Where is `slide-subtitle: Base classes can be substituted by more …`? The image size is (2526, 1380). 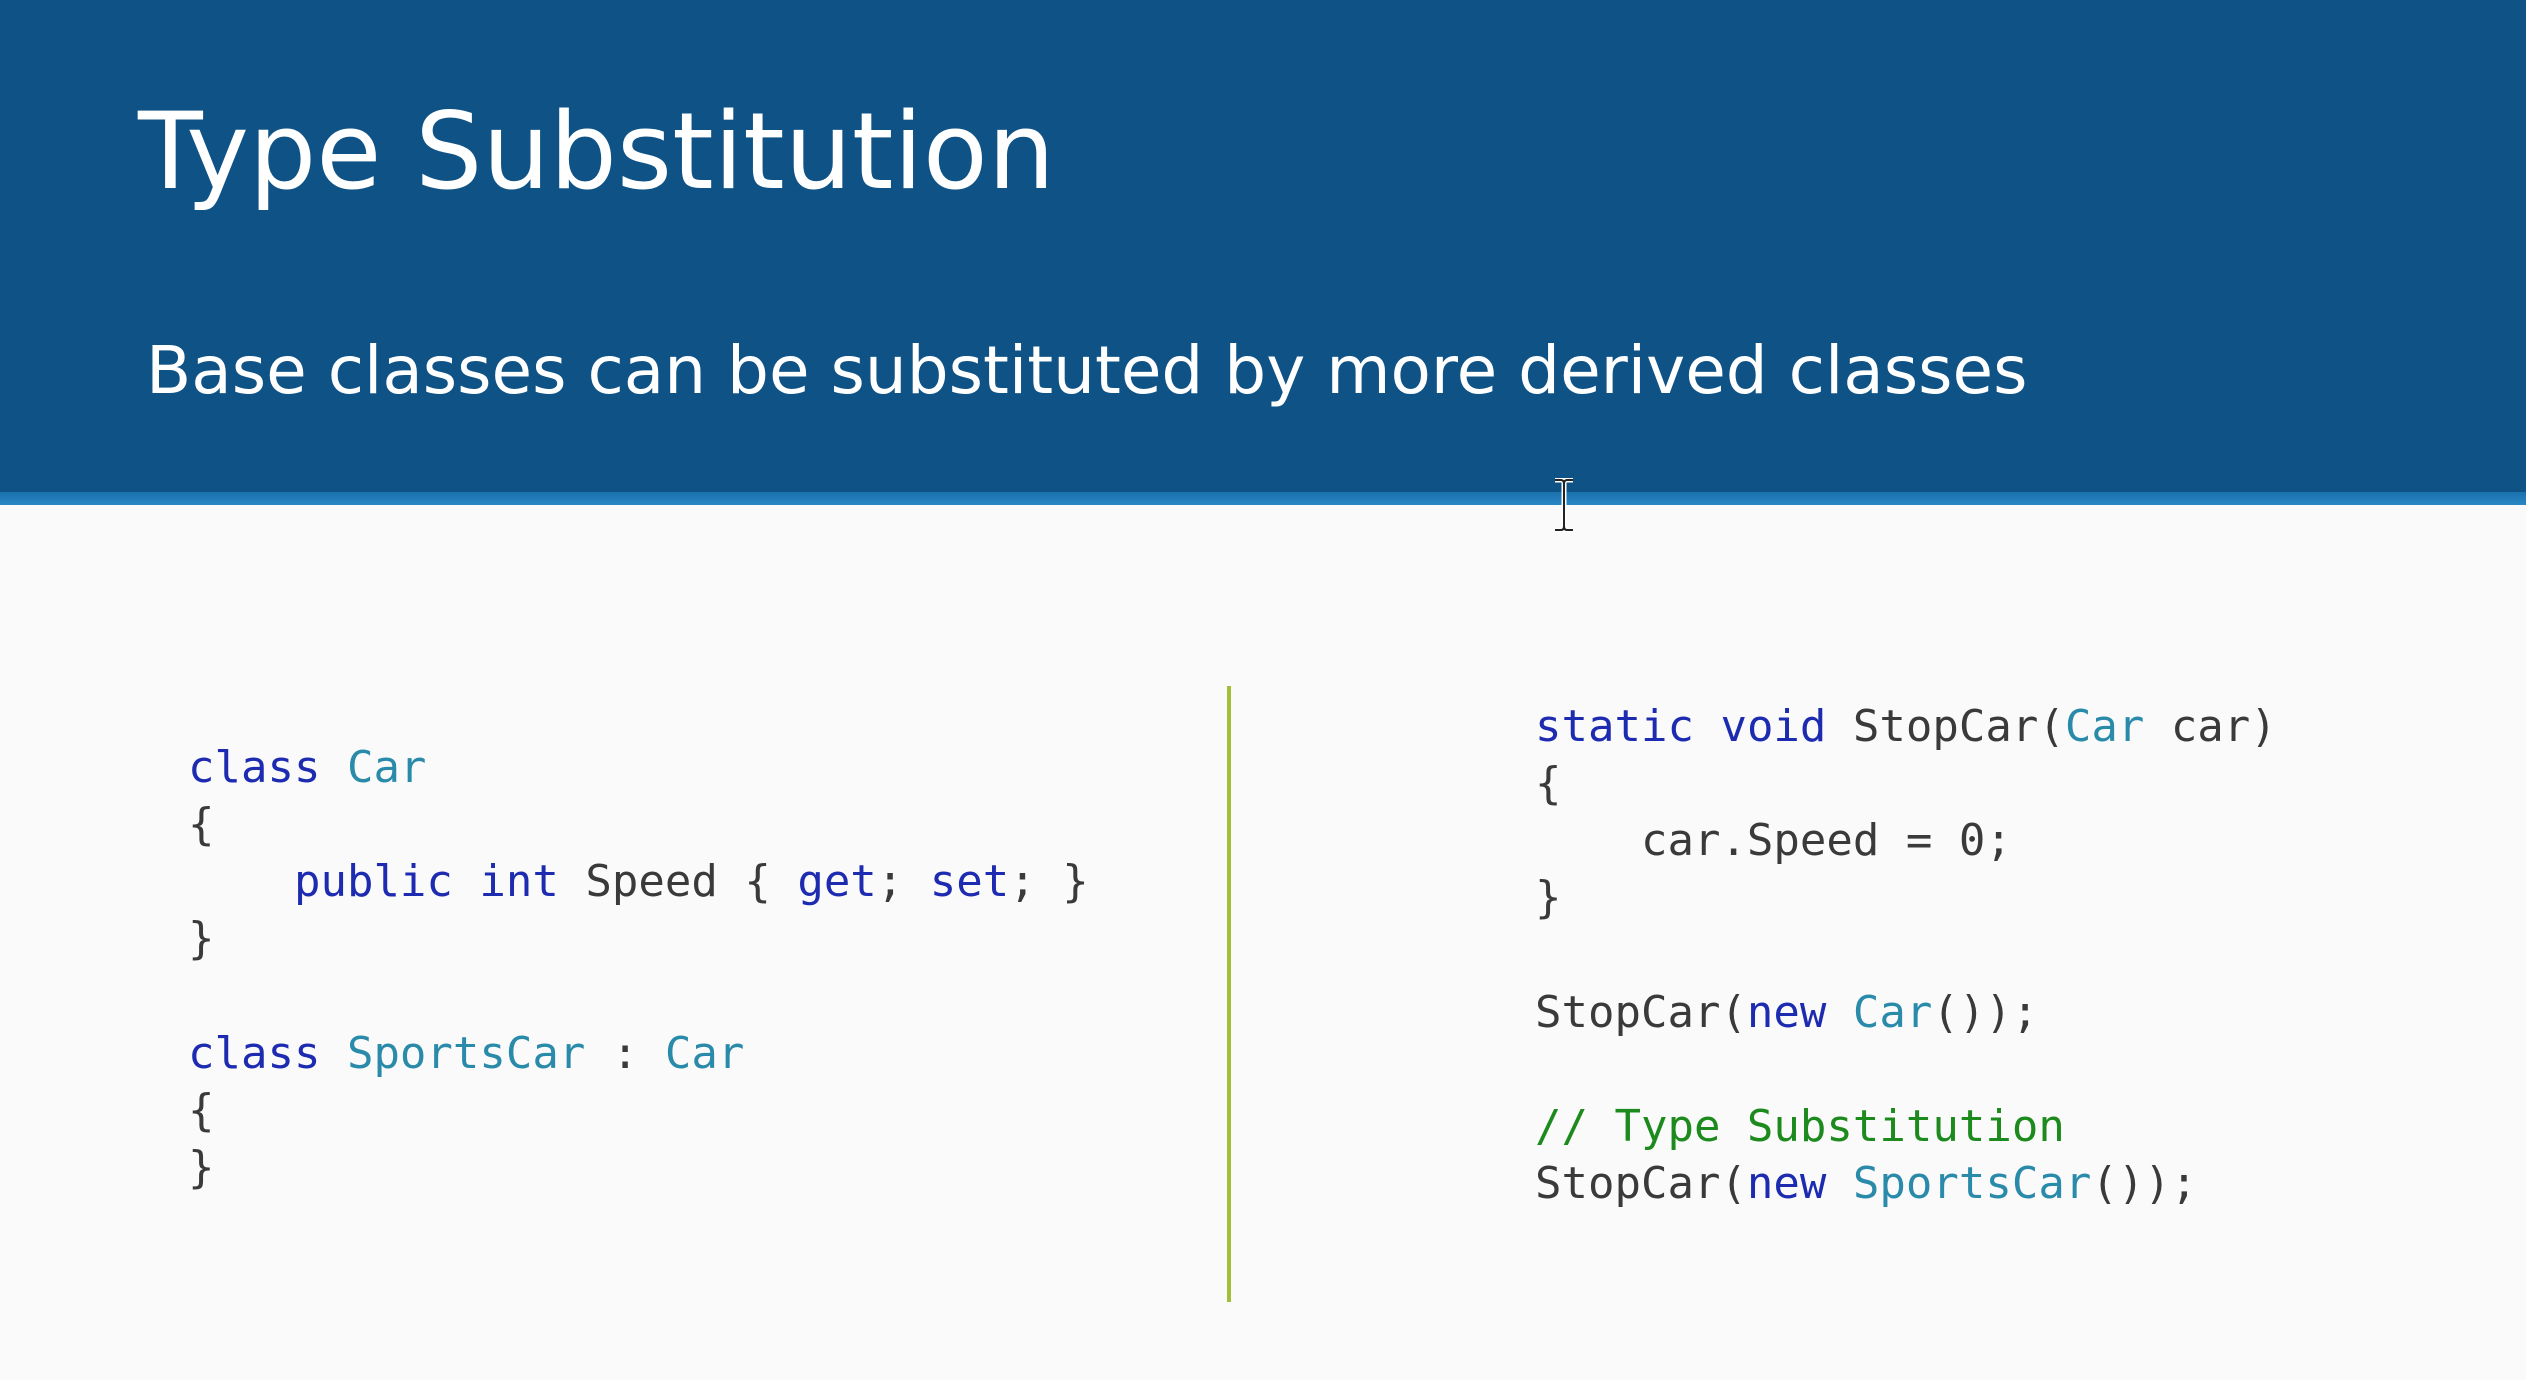 slide-subtitle: Base classes can be substituted by more … is located at coordinates (1087, 370).